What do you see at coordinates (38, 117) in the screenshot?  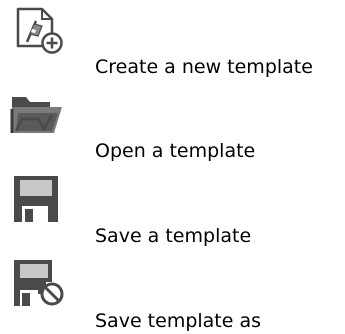 I see `open-folder-icon` at bounding box center [38, 117].